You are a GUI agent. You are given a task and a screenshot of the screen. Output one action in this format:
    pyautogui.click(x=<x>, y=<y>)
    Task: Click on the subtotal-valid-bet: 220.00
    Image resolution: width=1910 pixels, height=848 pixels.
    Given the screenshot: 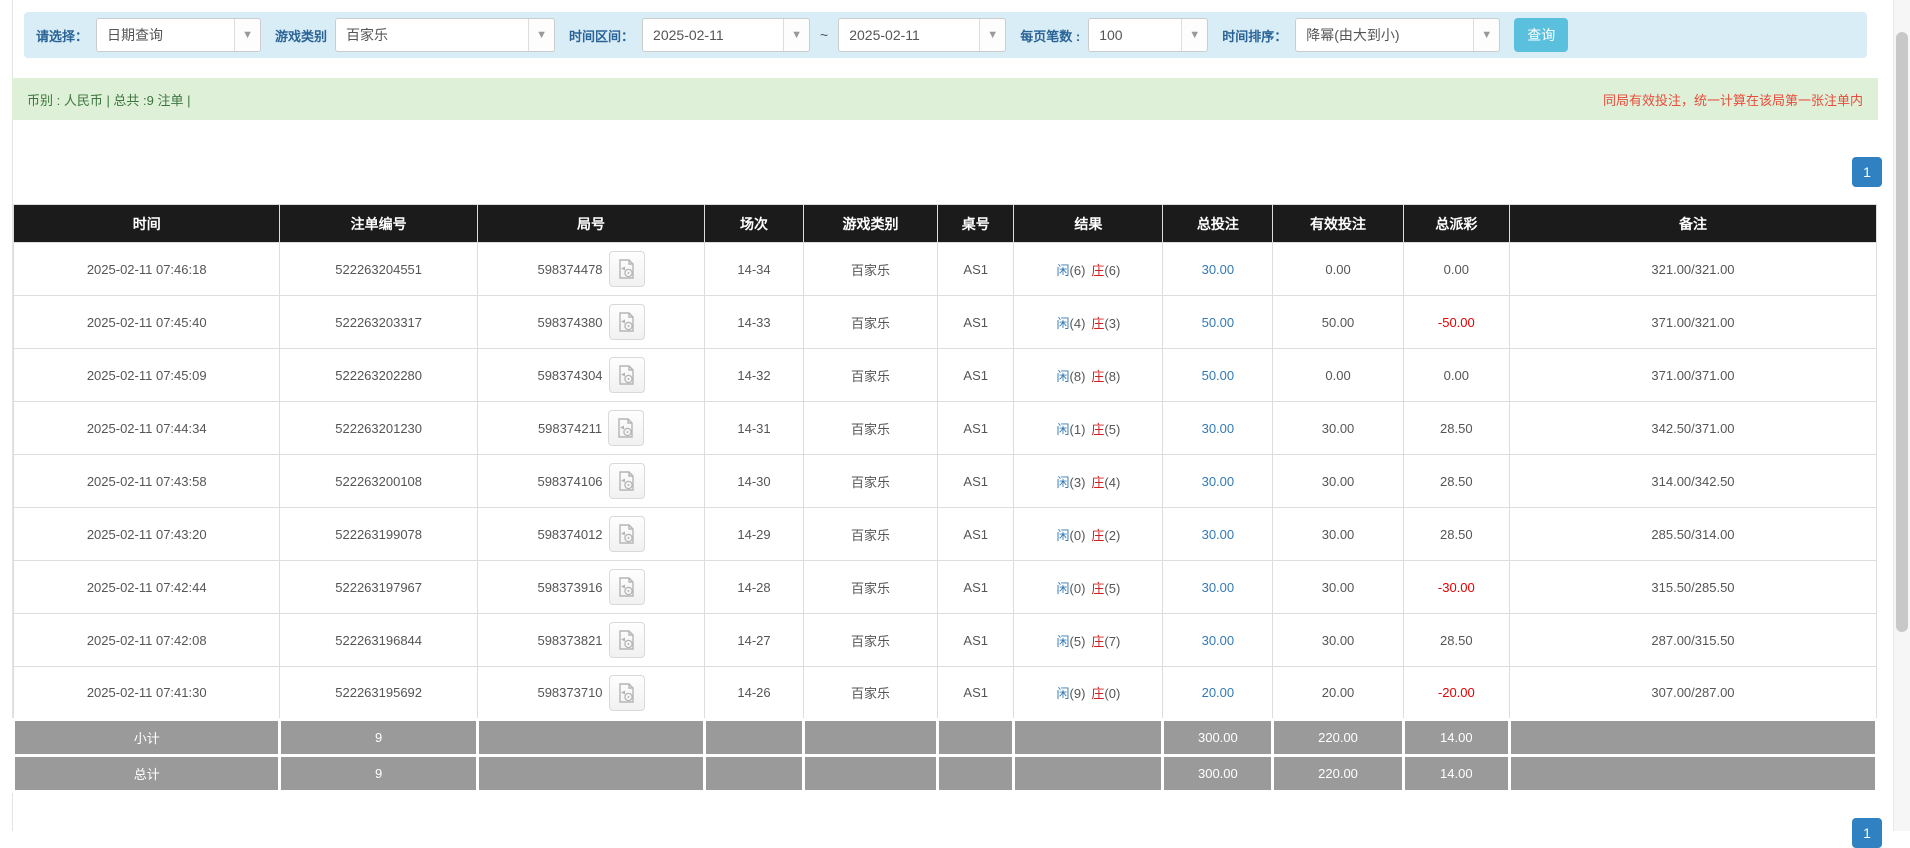 What is the action you would take?
    pyautogui.click(x=1338, y=738)
    